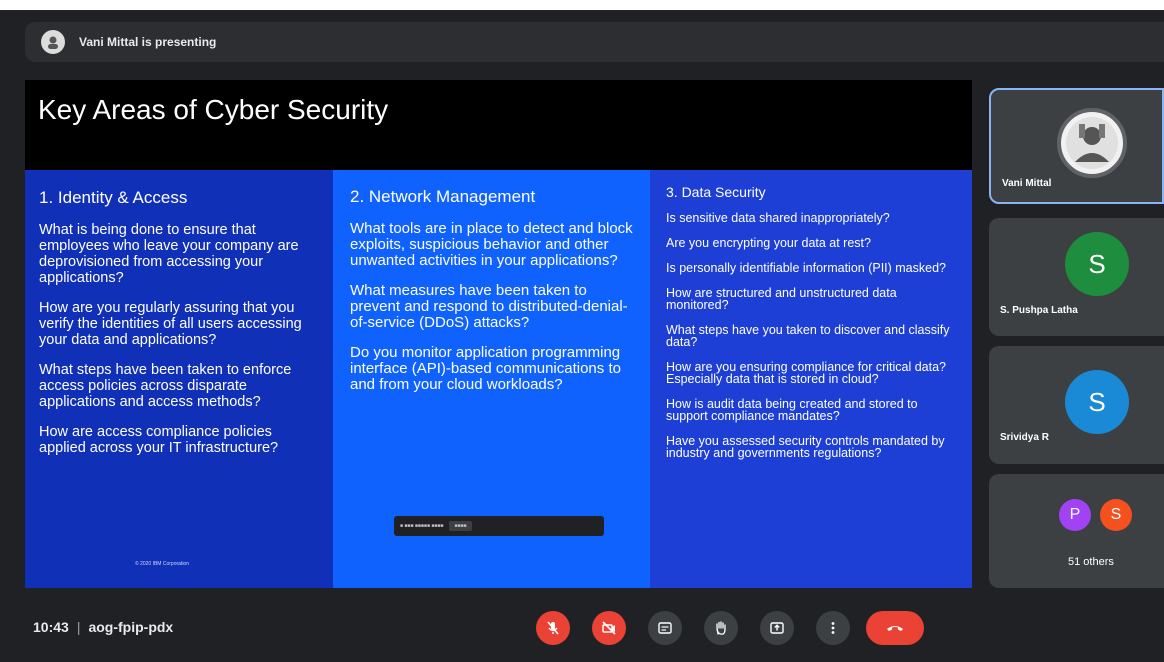 This screenshot has width=1164, height=662. I want to click on participant-photo, so click(1092, 143).